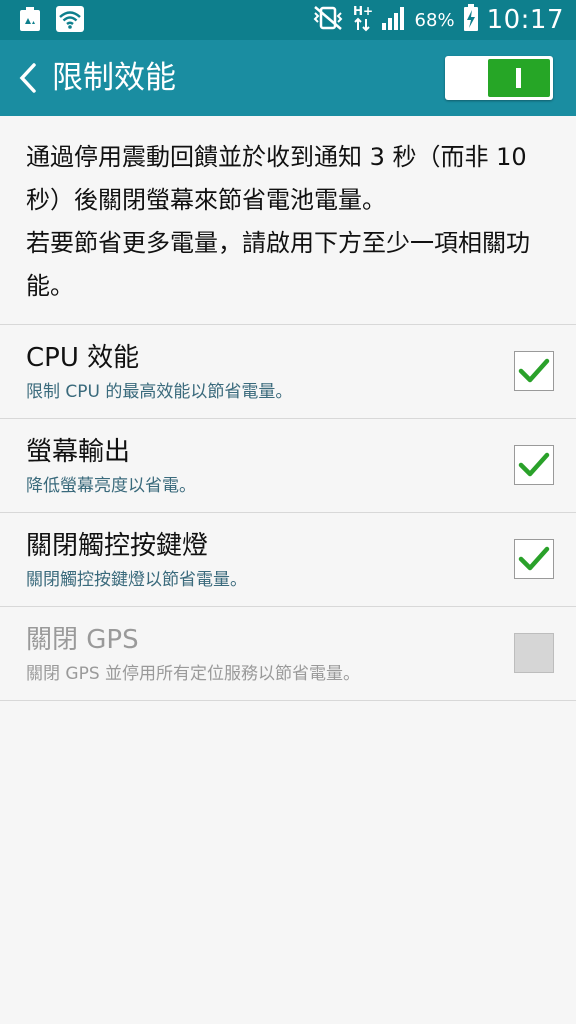  Describe the element at coordinates (471, 20) in the screenshot. I see `battery-charging-icon` at that location.